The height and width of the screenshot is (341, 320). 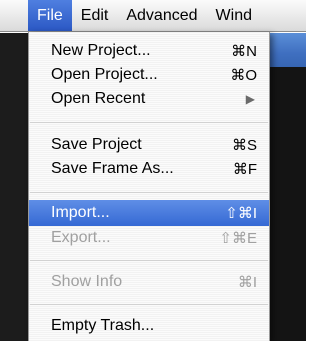 I want to click on menu-item-label: Show Info, so click(x=87, y=281).